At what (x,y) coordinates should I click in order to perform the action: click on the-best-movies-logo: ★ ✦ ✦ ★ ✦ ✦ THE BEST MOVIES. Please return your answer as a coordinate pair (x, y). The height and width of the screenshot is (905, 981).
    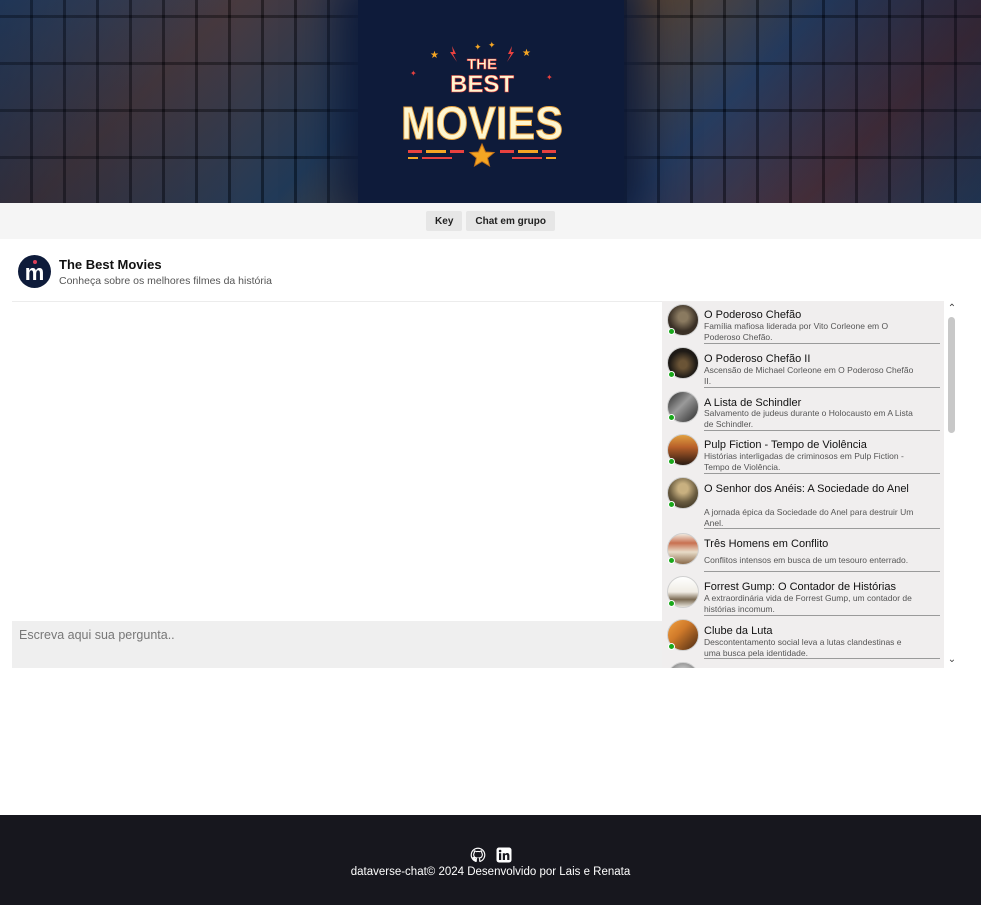
    Looking at the image, I should click on (482, 104).